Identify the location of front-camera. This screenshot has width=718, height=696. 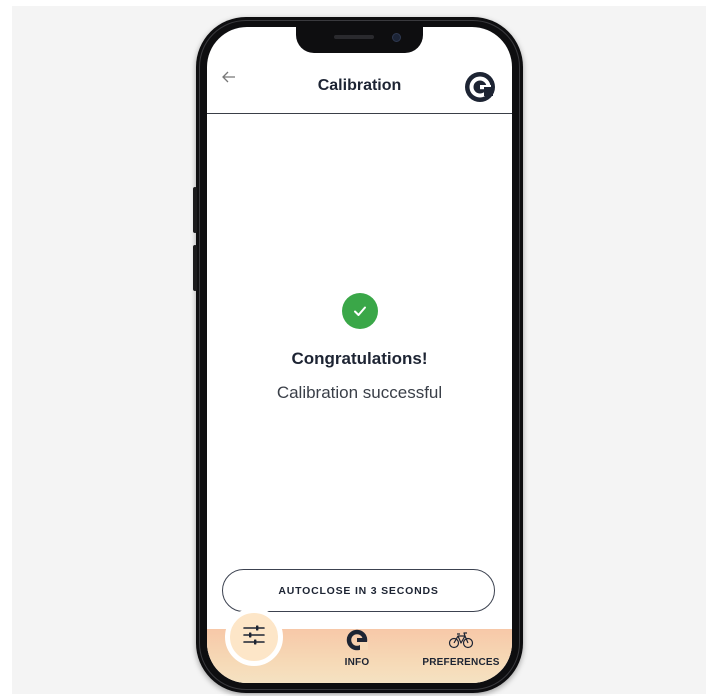
(396, 37).